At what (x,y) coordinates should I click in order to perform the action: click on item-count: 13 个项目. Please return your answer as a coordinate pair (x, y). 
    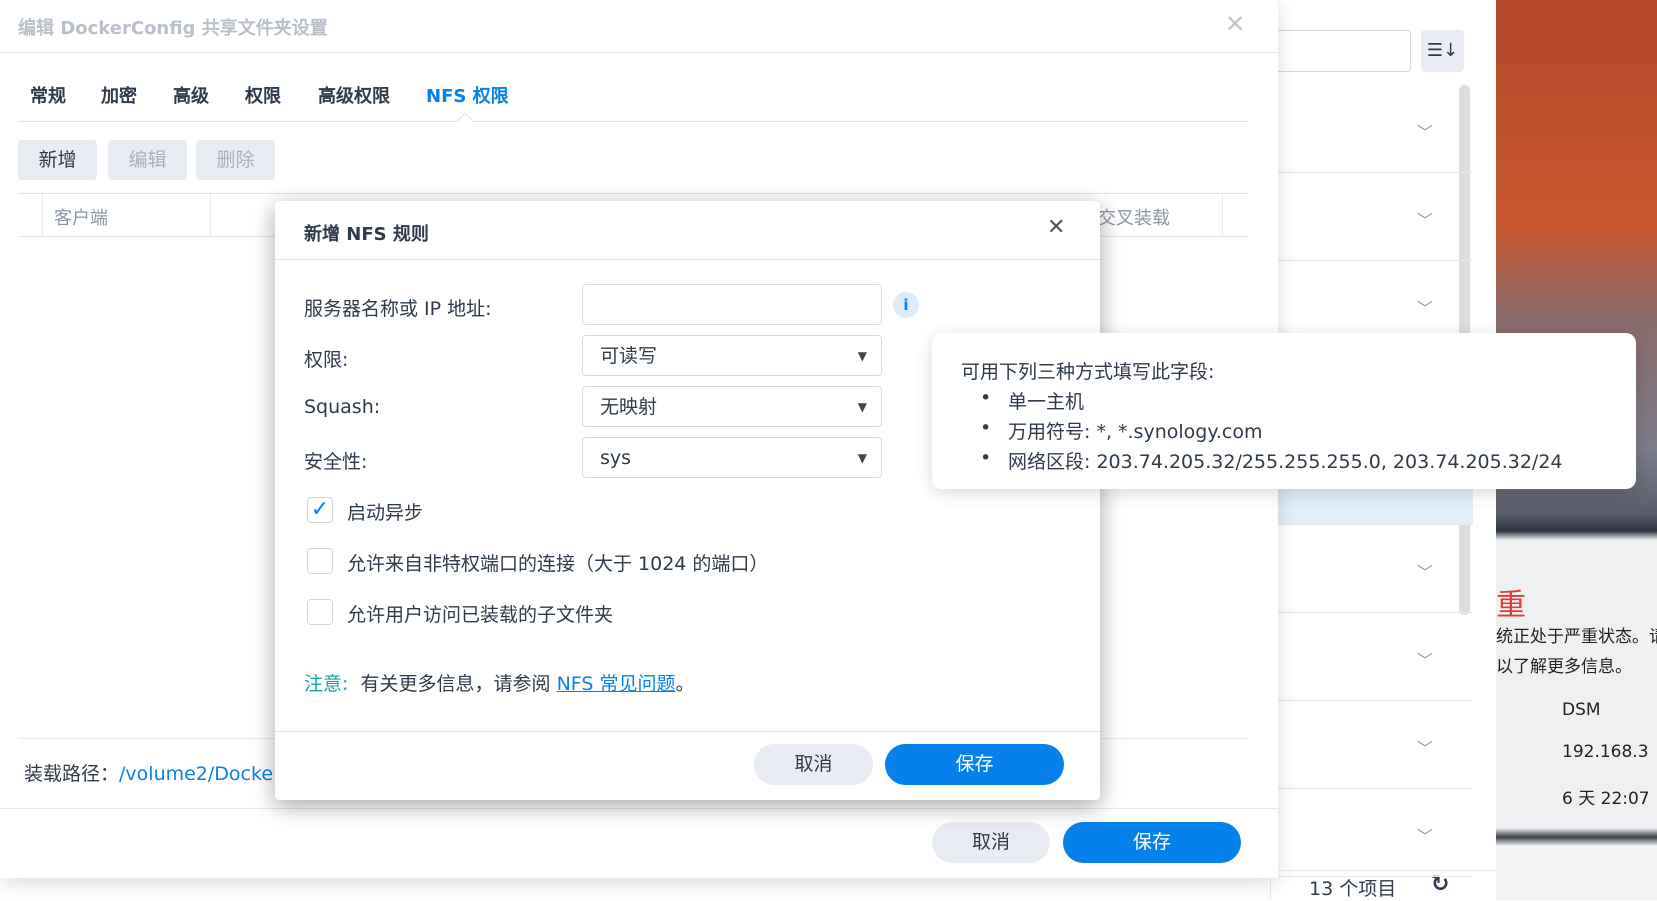
    Looking at the image, I should click on (1353, 889).